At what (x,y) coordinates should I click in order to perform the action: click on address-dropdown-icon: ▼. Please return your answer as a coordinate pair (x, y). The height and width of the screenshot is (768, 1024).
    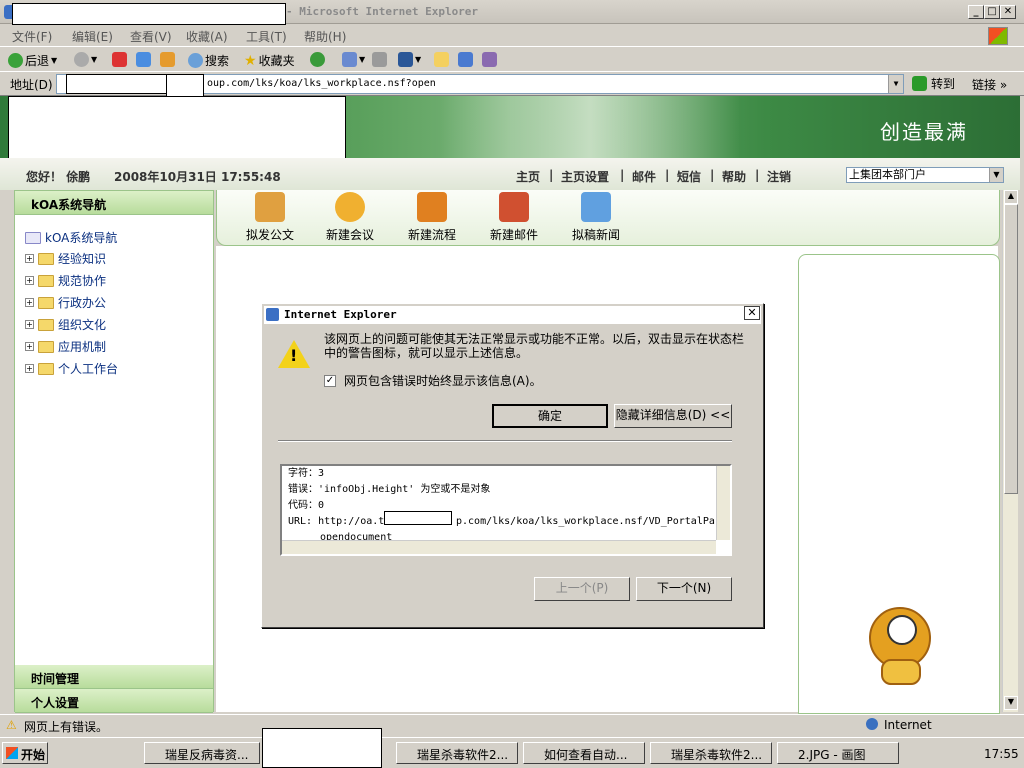
    Looking at the image, I should click on (895, 84).